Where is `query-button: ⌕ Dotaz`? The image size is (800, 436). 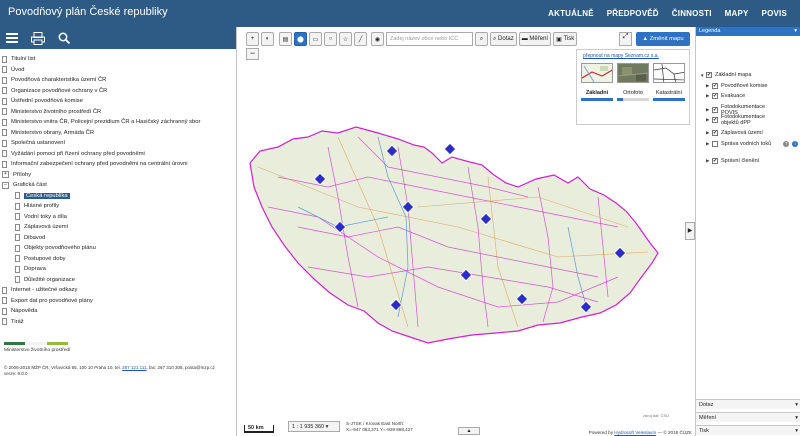
query-button: ⌕ Dotaz is located at coordinates (503, 39).